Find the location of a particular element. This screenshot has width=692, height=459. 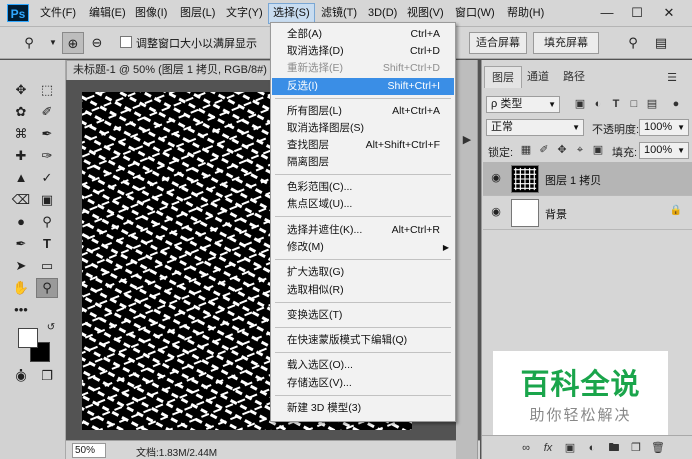

document-tab: 未标题-1 @ 50% (图层 1 拷贝, RGB/8#) * is located at coordinates (171, 70).